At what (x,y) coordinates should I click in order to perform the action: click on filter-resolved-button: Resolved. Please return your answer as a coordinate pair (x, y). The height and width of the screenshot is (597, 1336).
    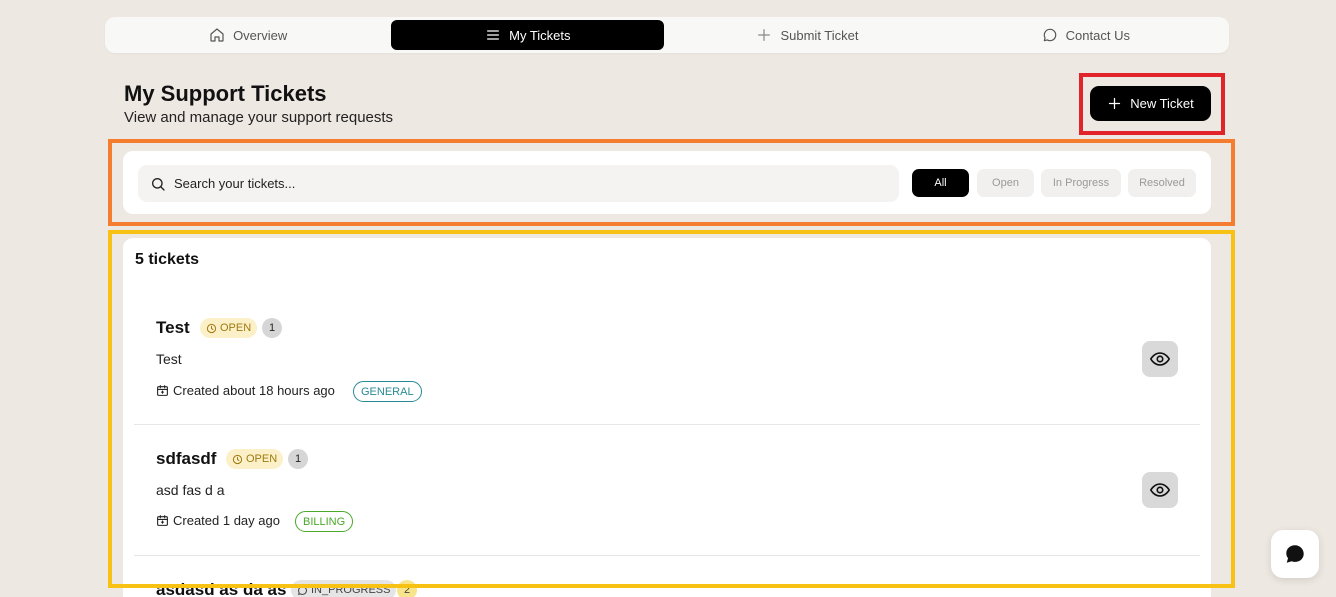
    Looking at the image, I should click on (1162, 183).